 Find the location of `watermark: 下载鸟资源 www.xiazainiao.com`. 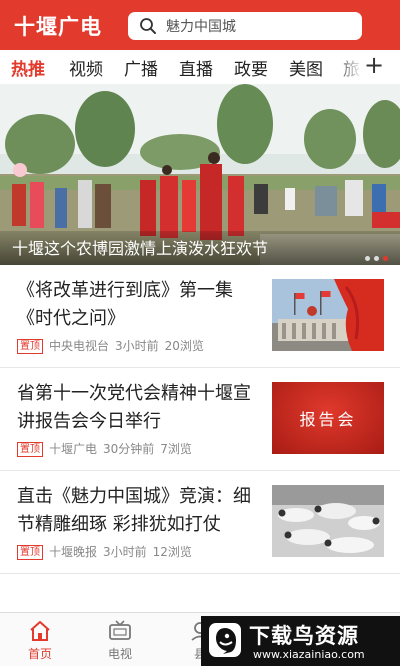

watermark: 下载鸟资源 www.xiazainiao.com is located at coordinates (300, 641).